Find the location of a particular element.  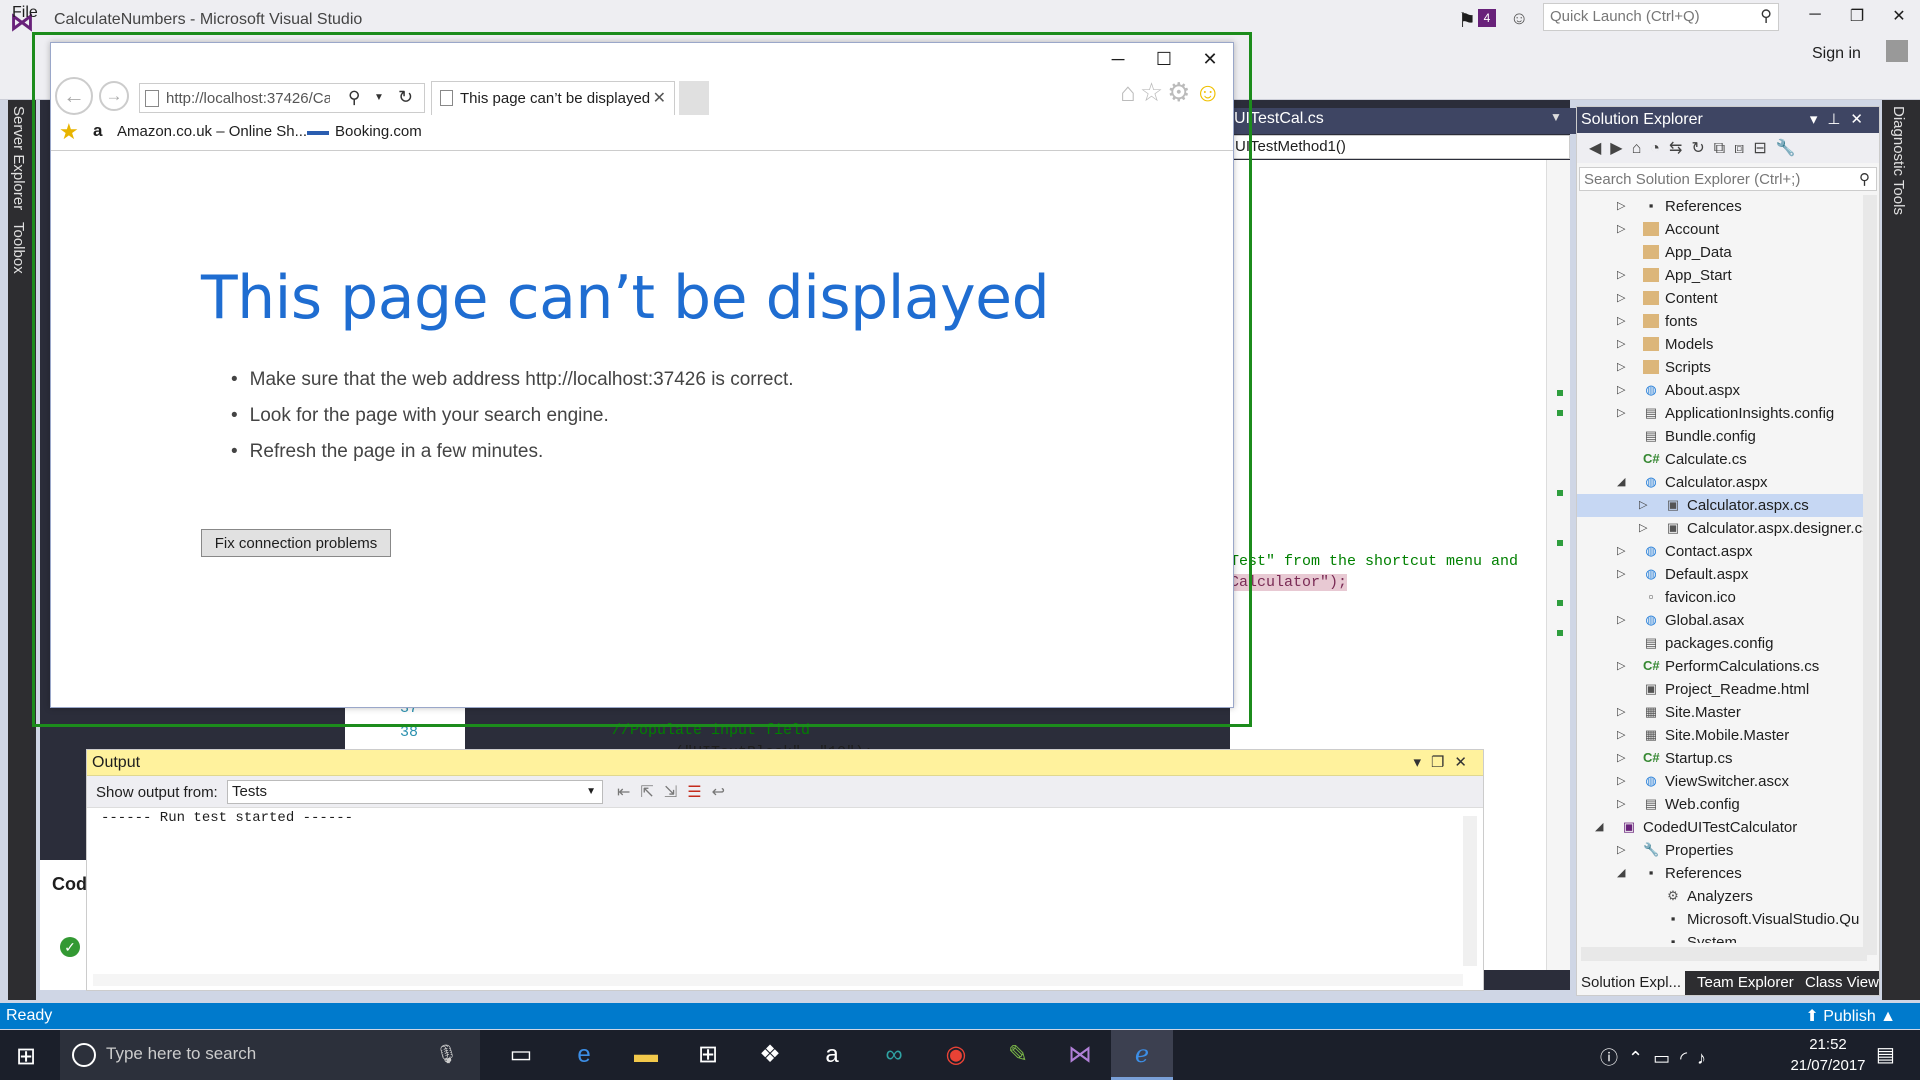

notification-count-badge: 4 is located at coordinates (1487, 18).